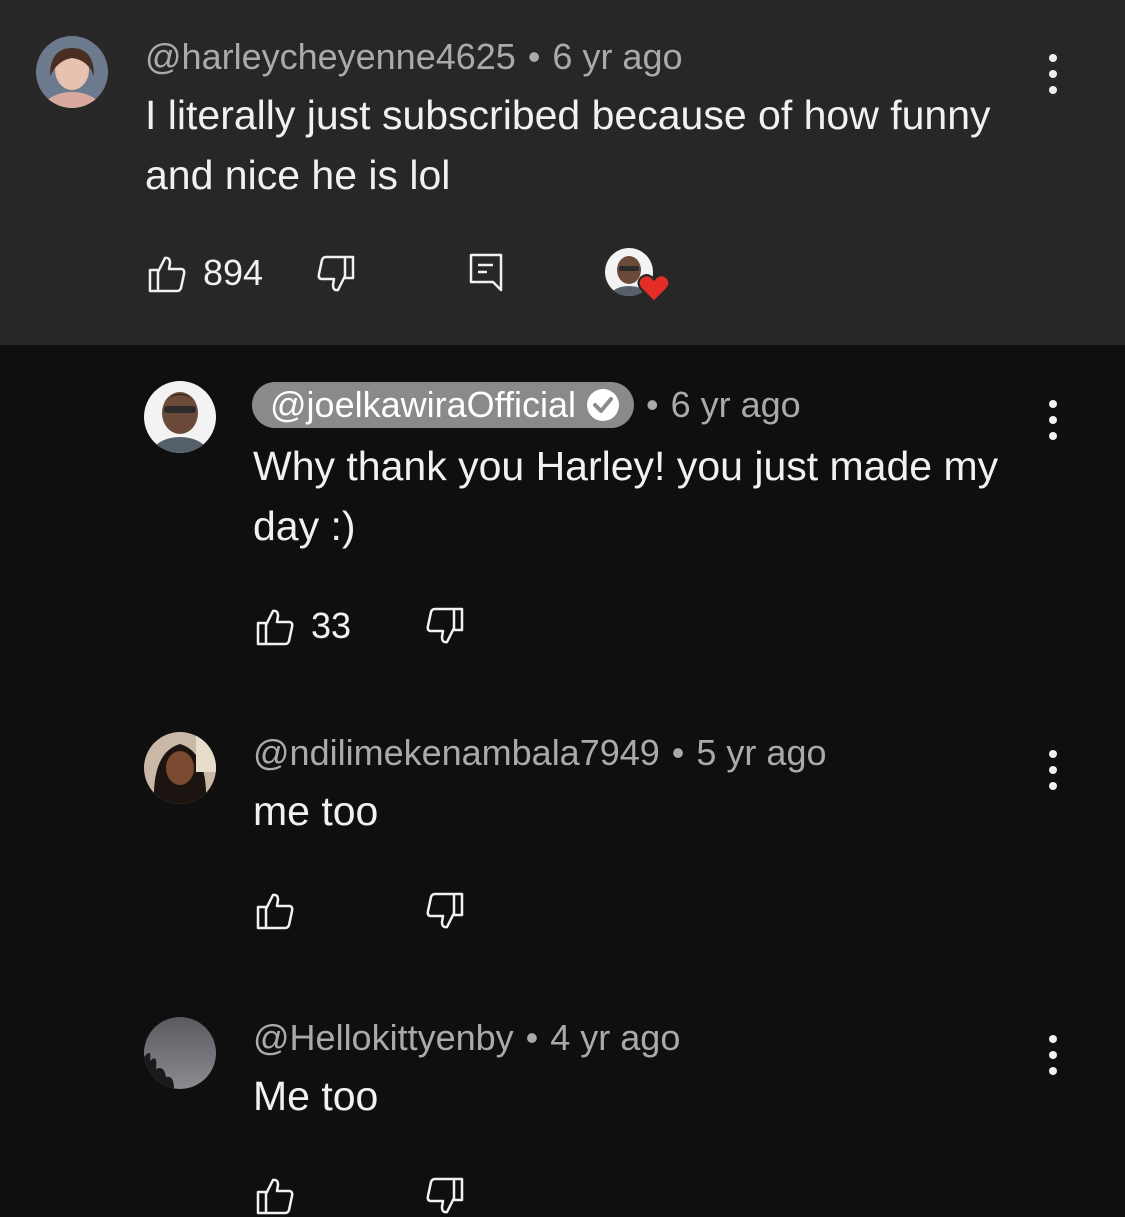 The image size is (1125, 1217). Describe the element at coordinates (456, 753) in the screenshot. I see `comment-author: @ndilimekenambala7949` at that location.